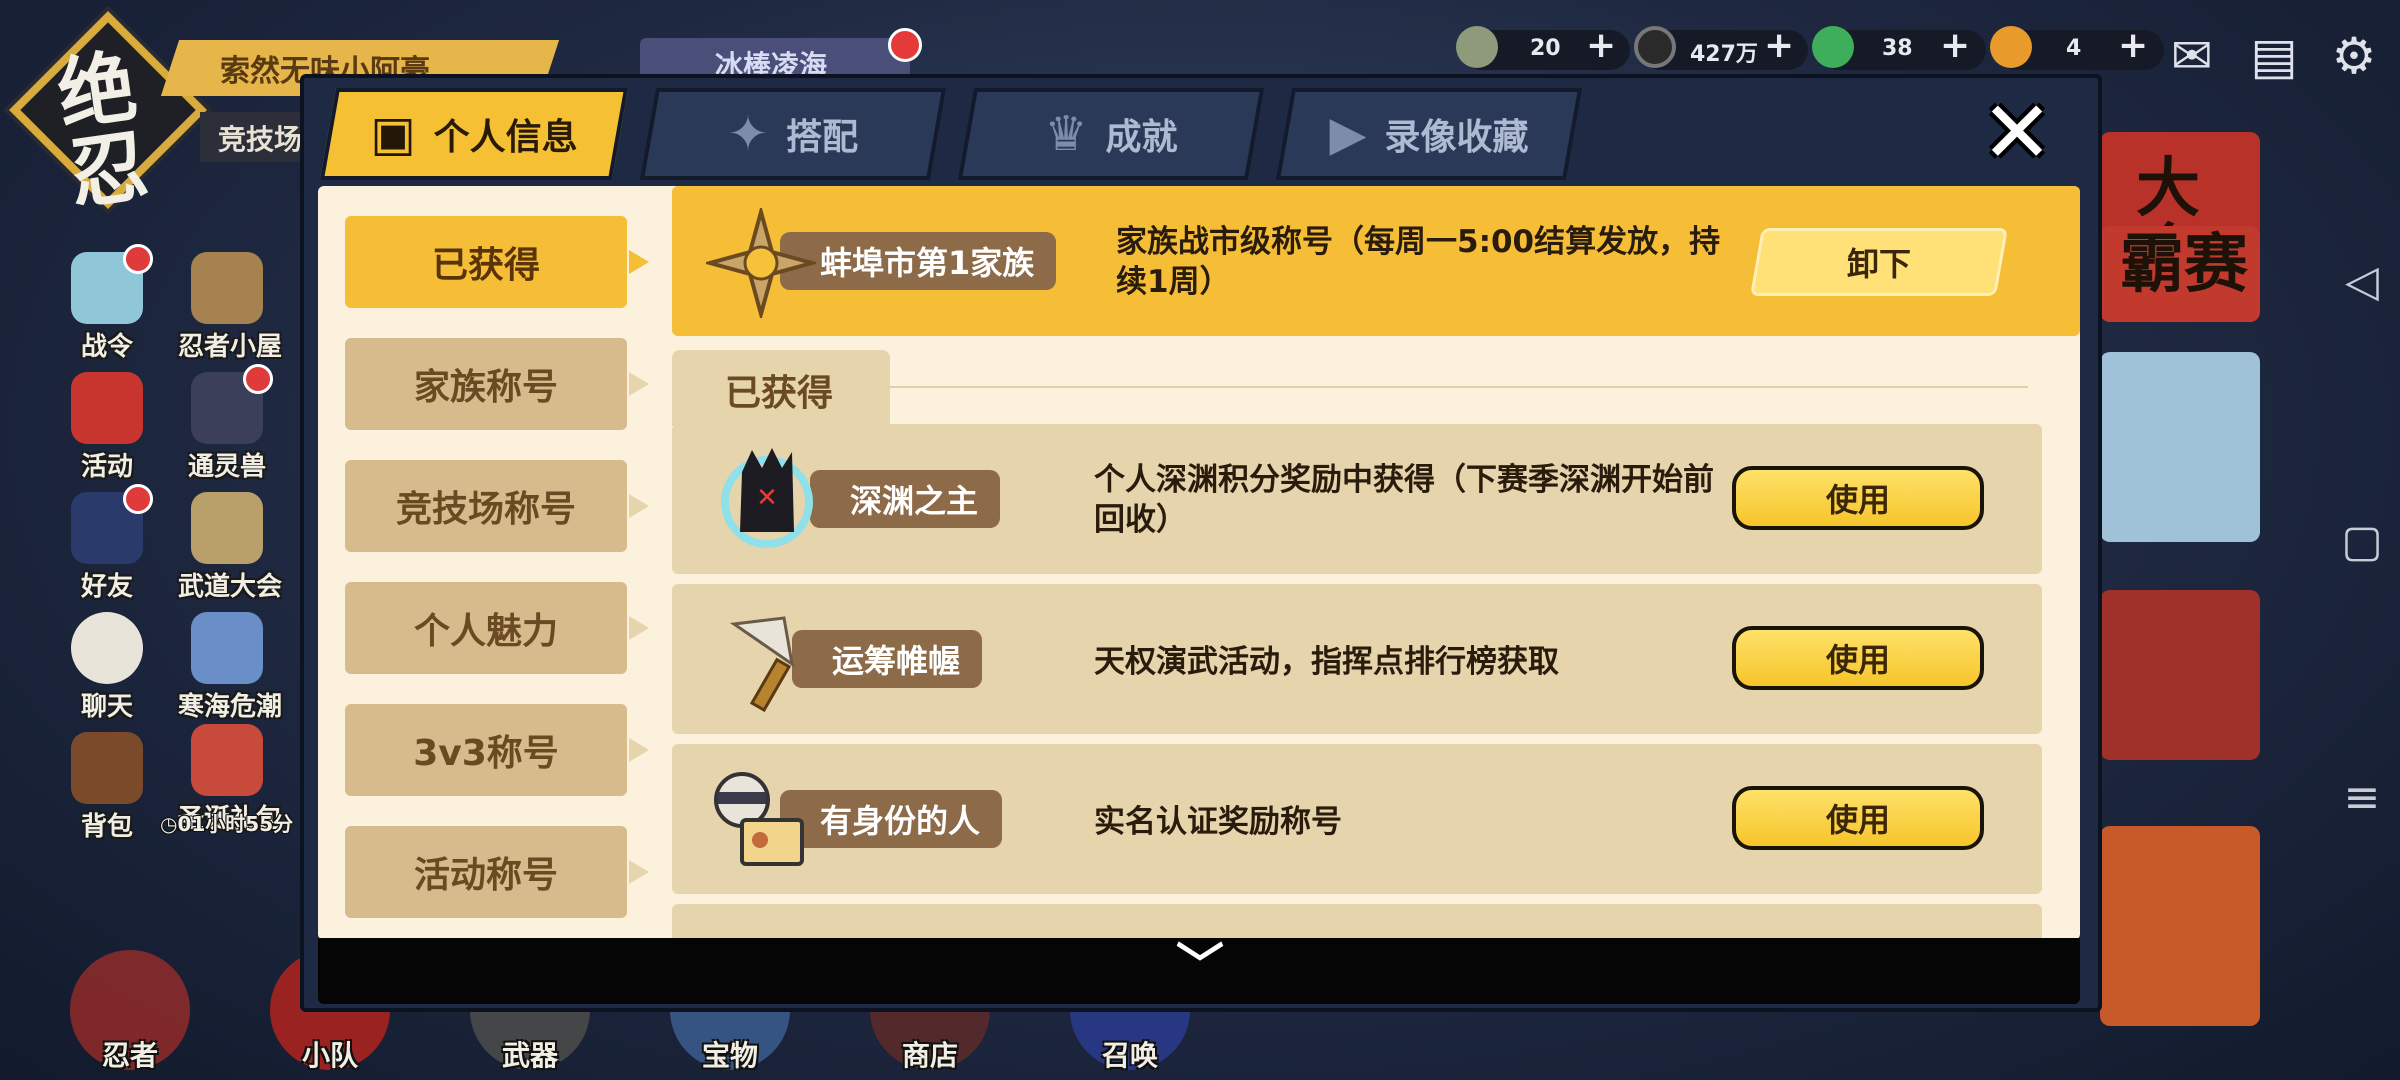  What do you see at coordinates (329, 1055) in the screenshot?
I see `nav-label: 小队` at bounding box center [329, 1055].